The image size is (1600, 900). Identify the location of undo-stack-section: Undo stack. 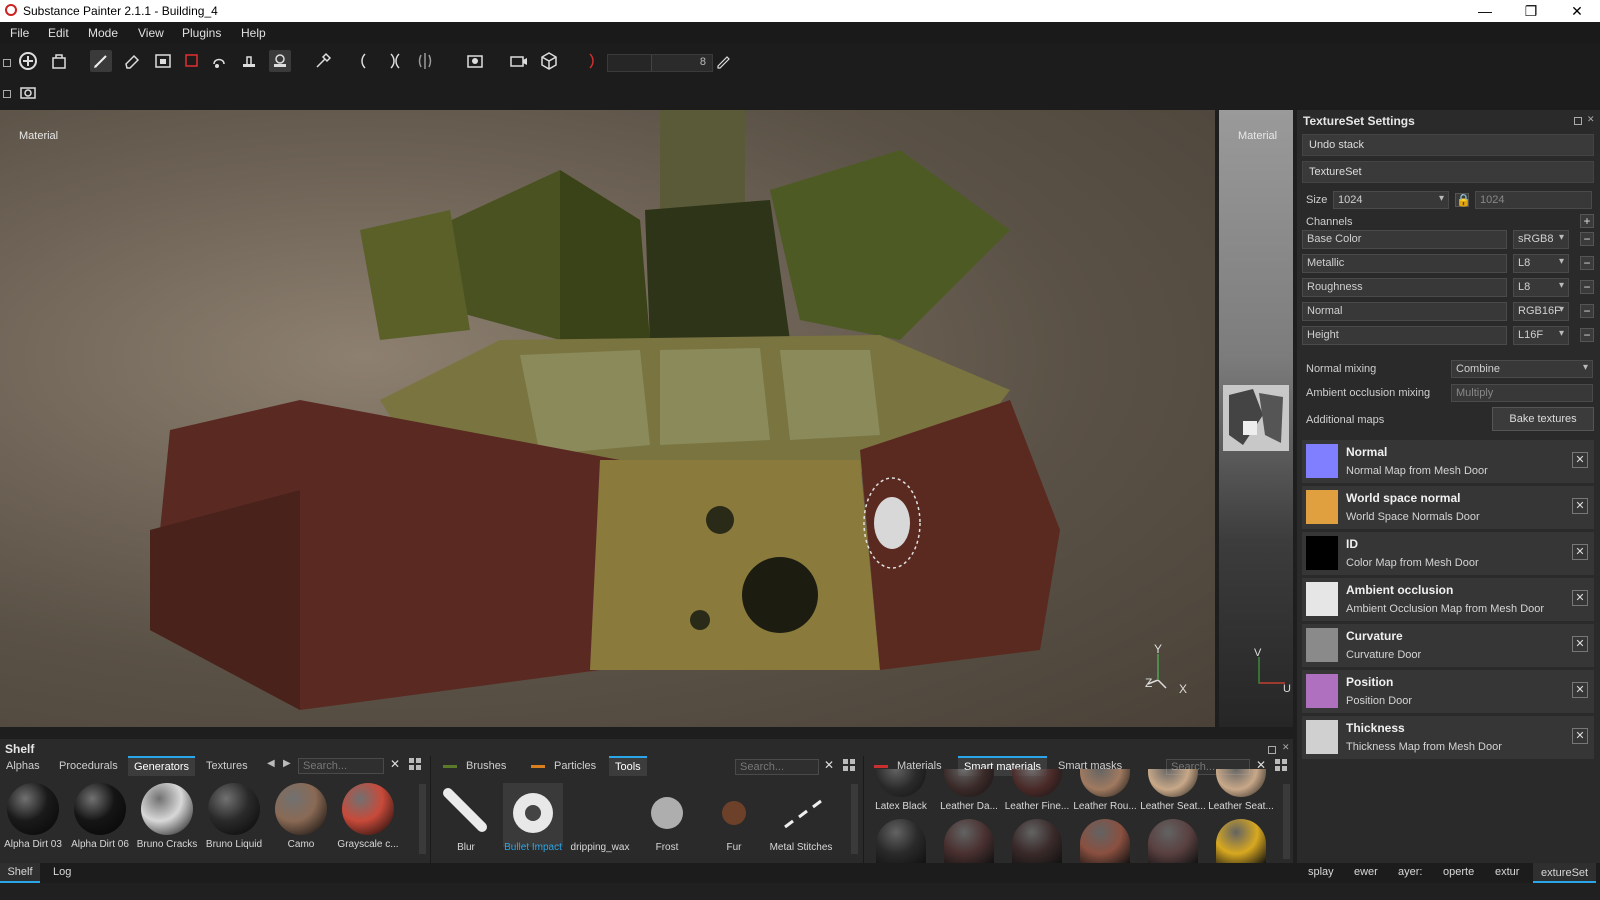
(1448, 145).